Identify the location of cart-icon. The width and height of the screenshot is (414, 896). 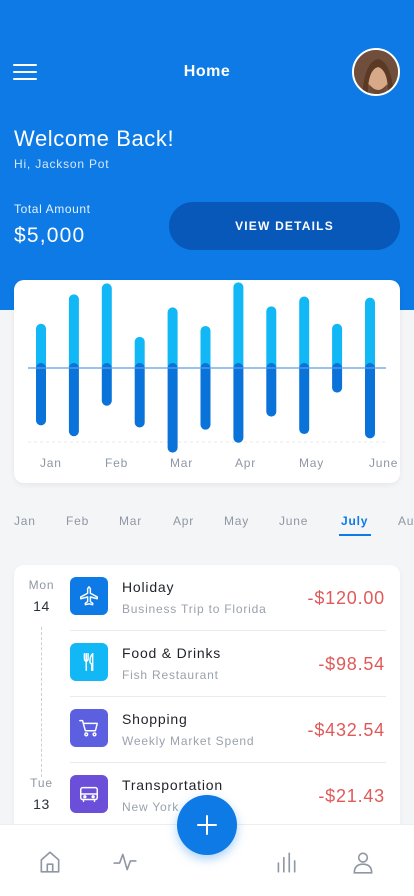
(89, 728).